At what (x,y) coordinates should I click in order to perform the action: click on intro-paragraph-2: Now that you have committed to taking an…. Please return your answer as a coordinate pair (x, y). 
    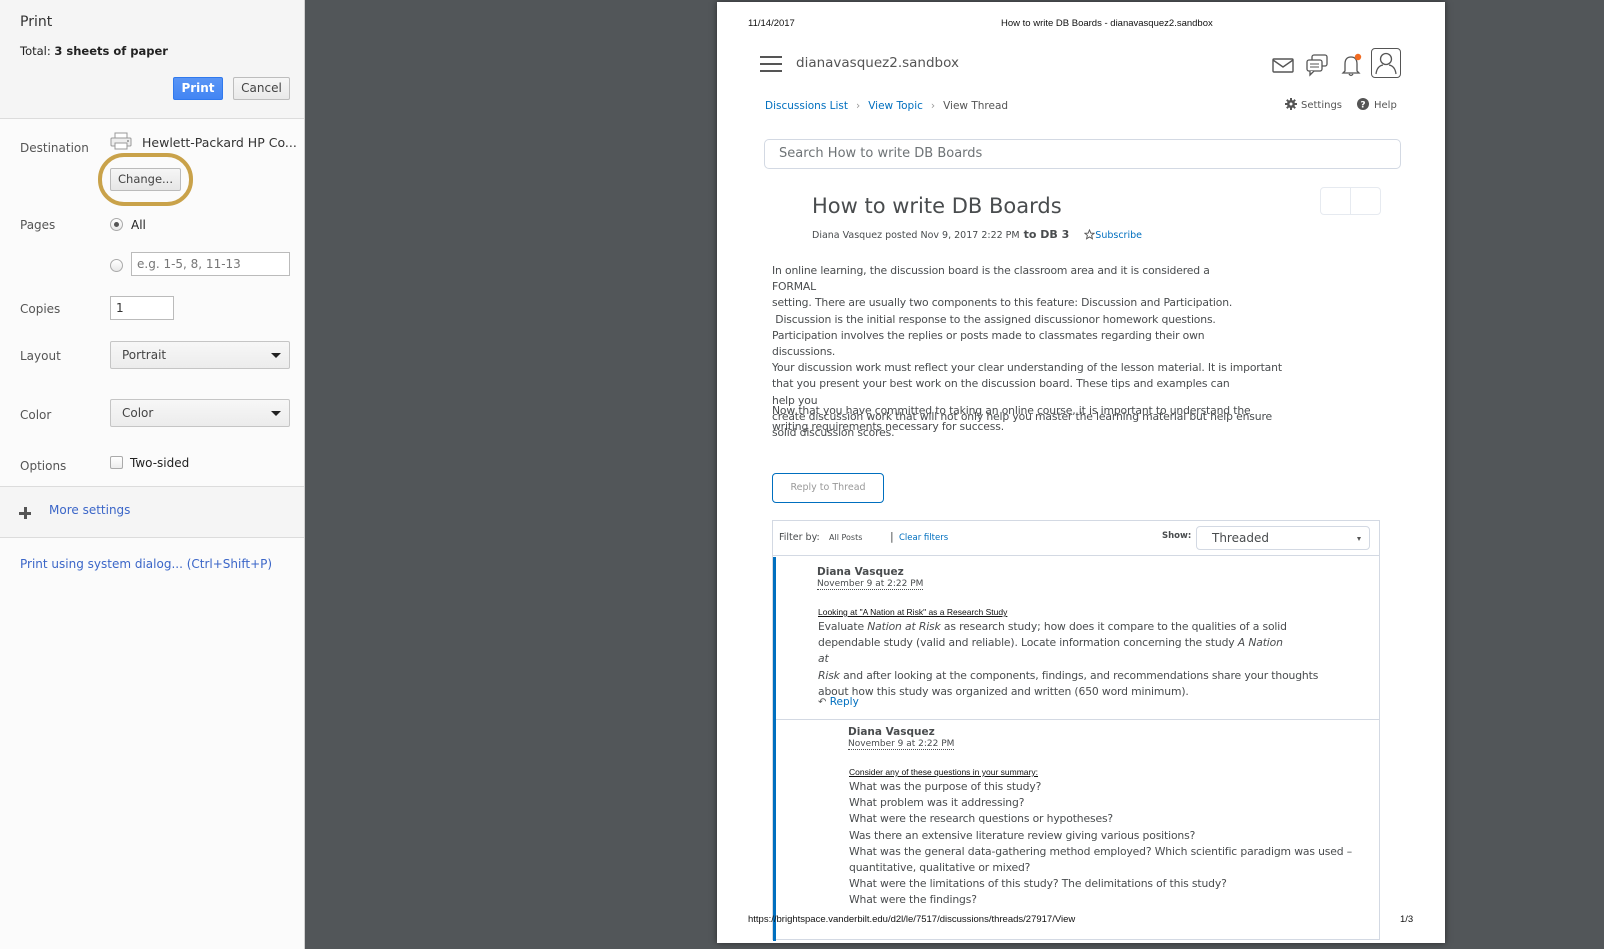
    Looking at the image, I should click on (1012, 419).